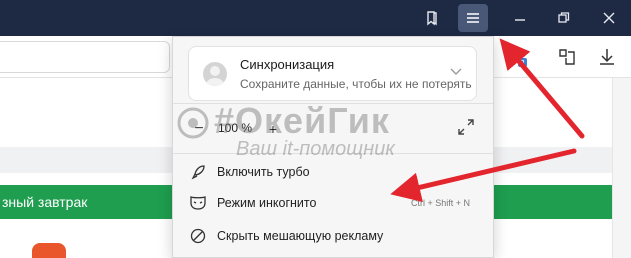  What do you see at coordinates (300, 236) in the screenshot?
I see `menu-item-label: Скрыть мешающую рекламу` at bounding box center [300, 236].